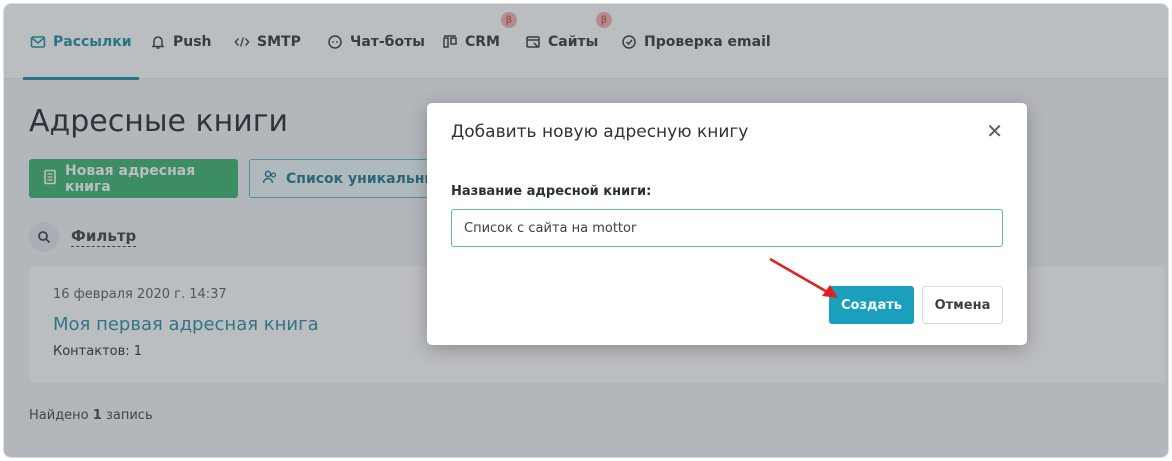 The height and width of the screenshot is (461, 1172). What do you see at coordinates (871, 305) in the screenshot?
I see `create-button: Создать` at bounding box center [871, 305].